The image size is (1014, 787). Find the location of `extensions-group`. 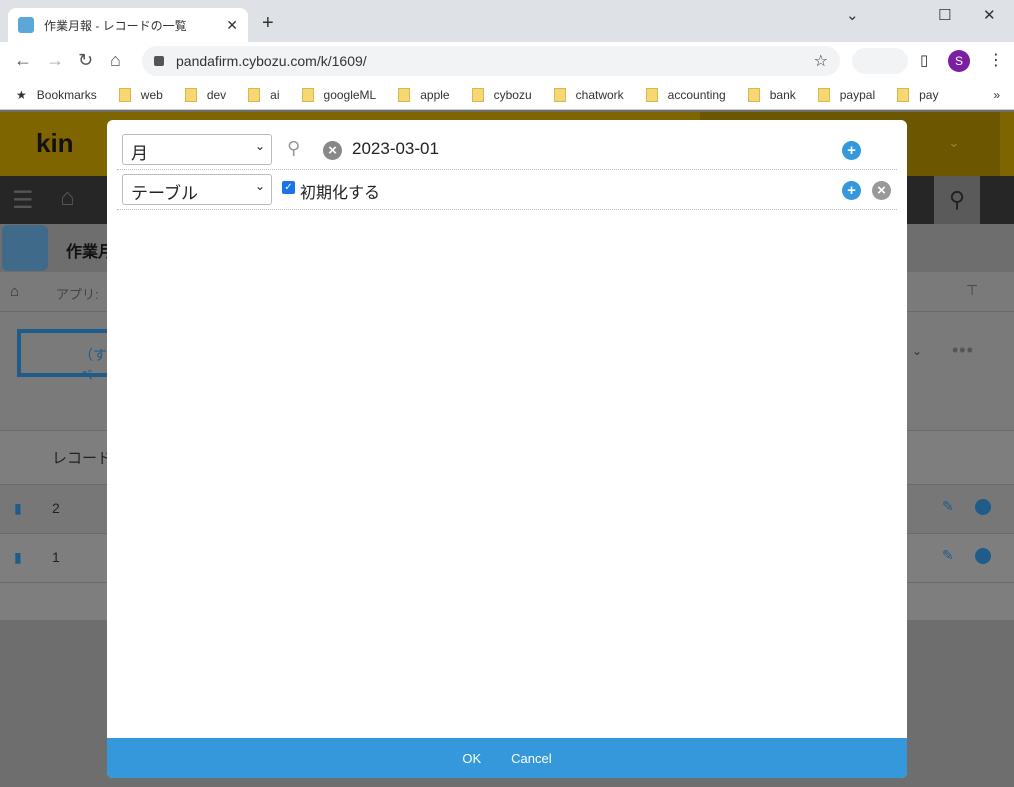

extensions-group is located at coordinates (880, 61).